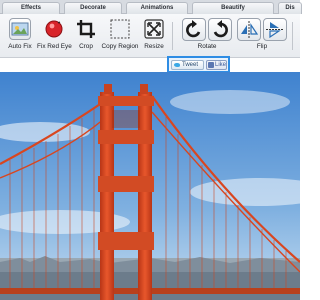 The image size is (320, 300). Describe the element at coordinates (262, 36) in the screenshot. I see `flip-group: Flip` at that location.